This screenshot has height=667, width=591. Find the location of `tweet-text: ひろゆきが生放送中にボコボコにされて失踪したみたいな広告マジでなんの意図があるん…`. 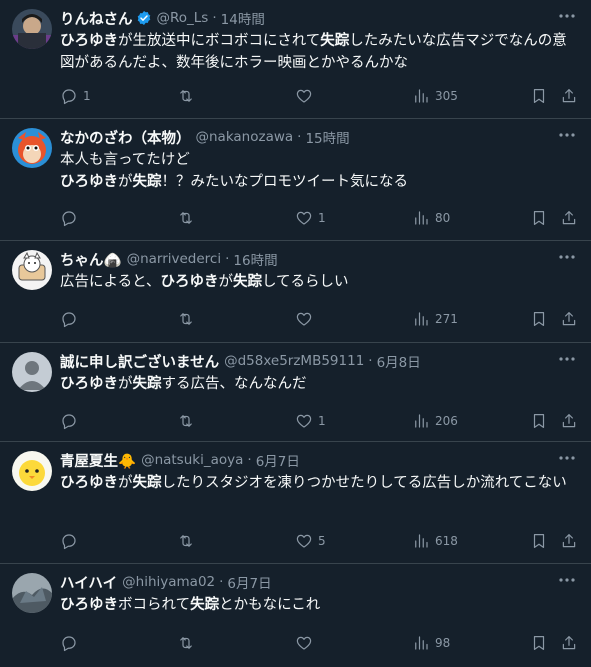

tweet-text: ひろゆきが生放送中にボコボコにされて失踪したみたいな広告マジでなんの意図があるん… is located at coordinates (317, 52).